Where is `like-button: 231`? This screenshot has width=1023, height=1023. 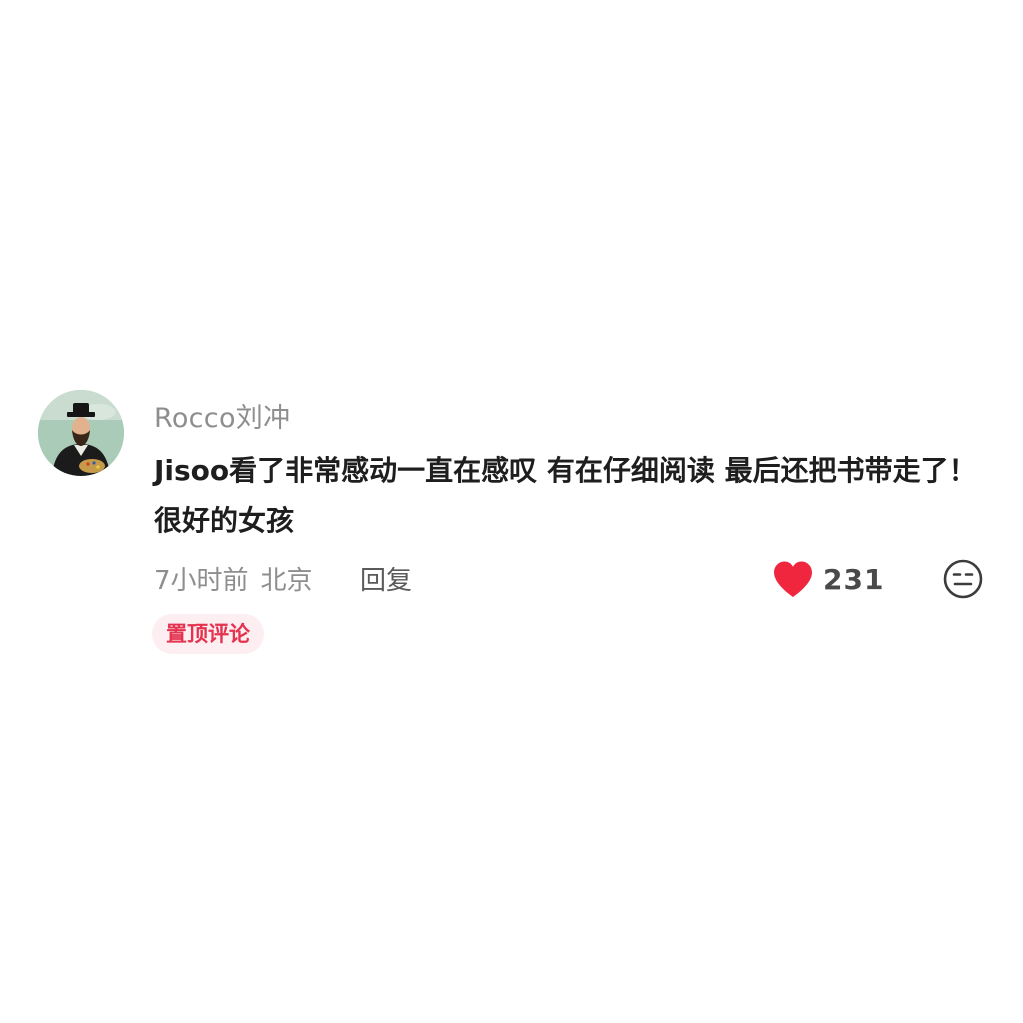 like-button: 231 is located at coordinates (827, 579).